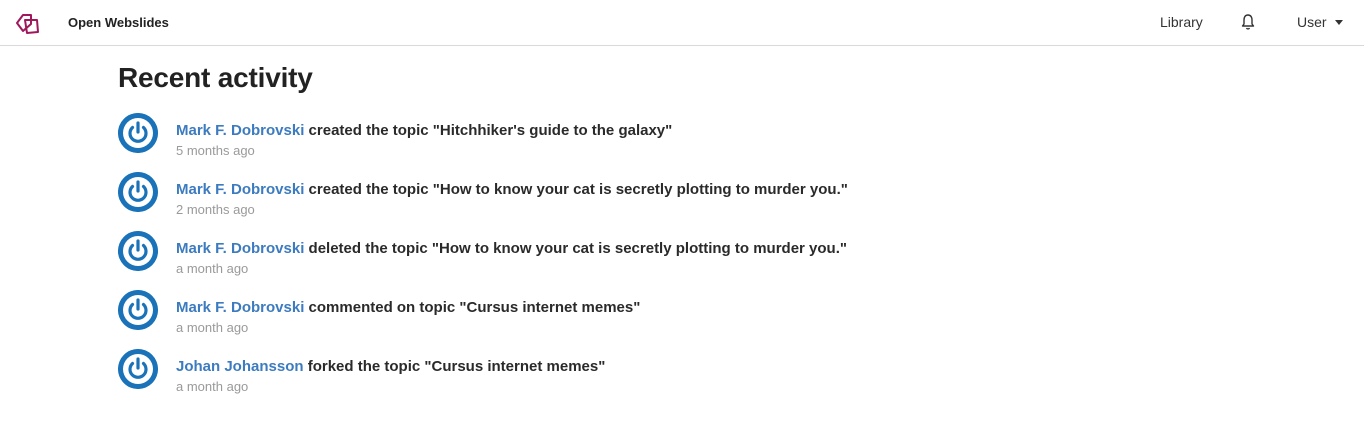 This screenshot has width=1364, height=436. Describe the element at coordinates (215, 77) in the screenshot. I see `page-title: Recent activity` at that location.